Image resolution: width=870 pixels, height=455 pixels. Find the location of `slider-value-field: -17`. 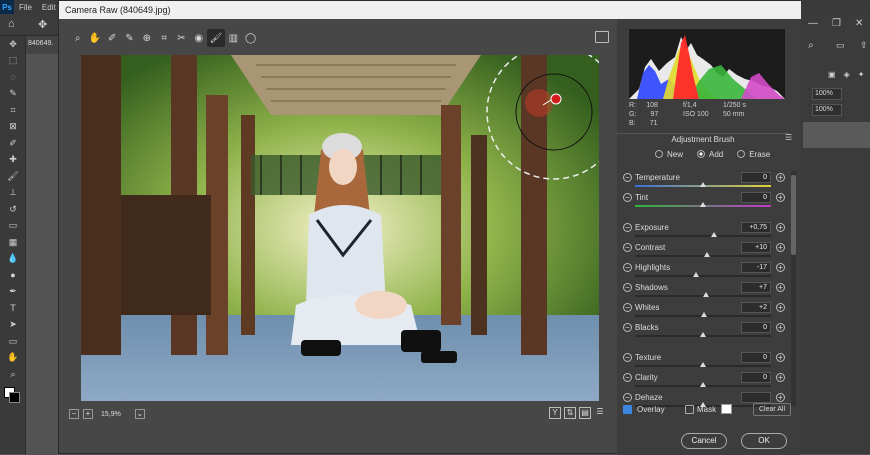

slider-value-field: -17 is located at coordinates (756, 267).